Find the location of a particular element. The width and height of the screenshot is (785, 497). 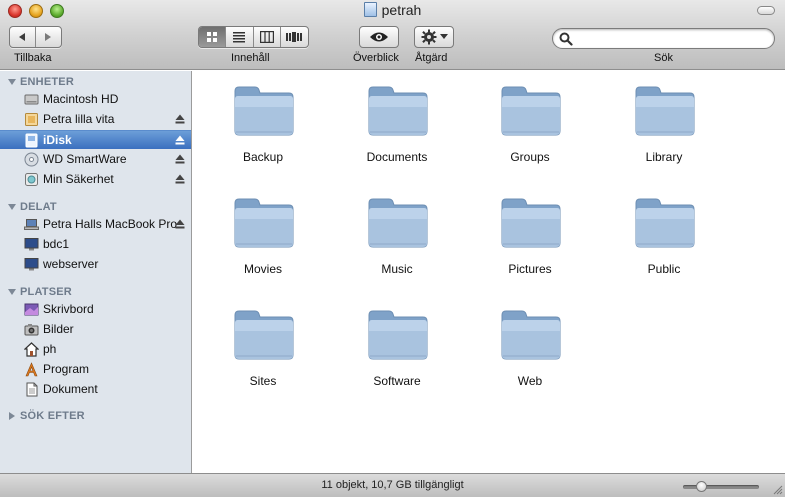

back-button is located at coordinates (23, 37).